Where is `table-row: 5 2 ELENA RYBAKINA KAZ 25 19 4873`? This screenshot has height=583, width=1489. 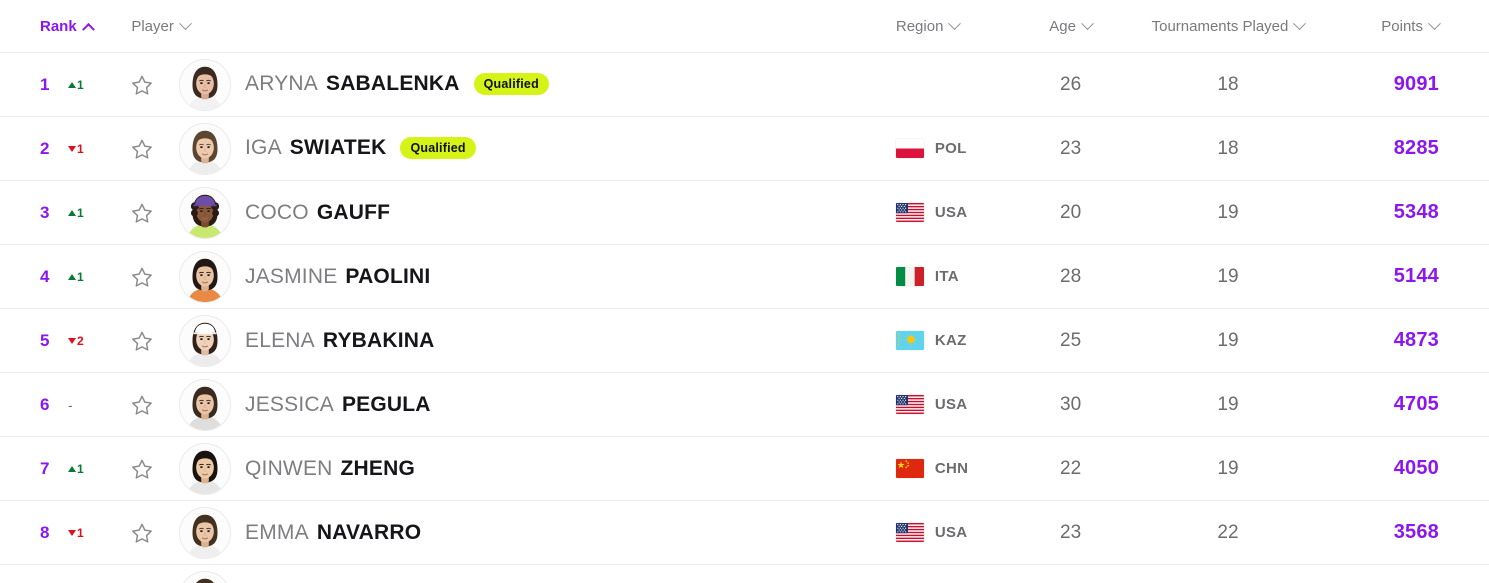
table-row: 5 2 ELENA RYBAKINA KAZ 25 19 4873 is located at coordinates (744, 340).